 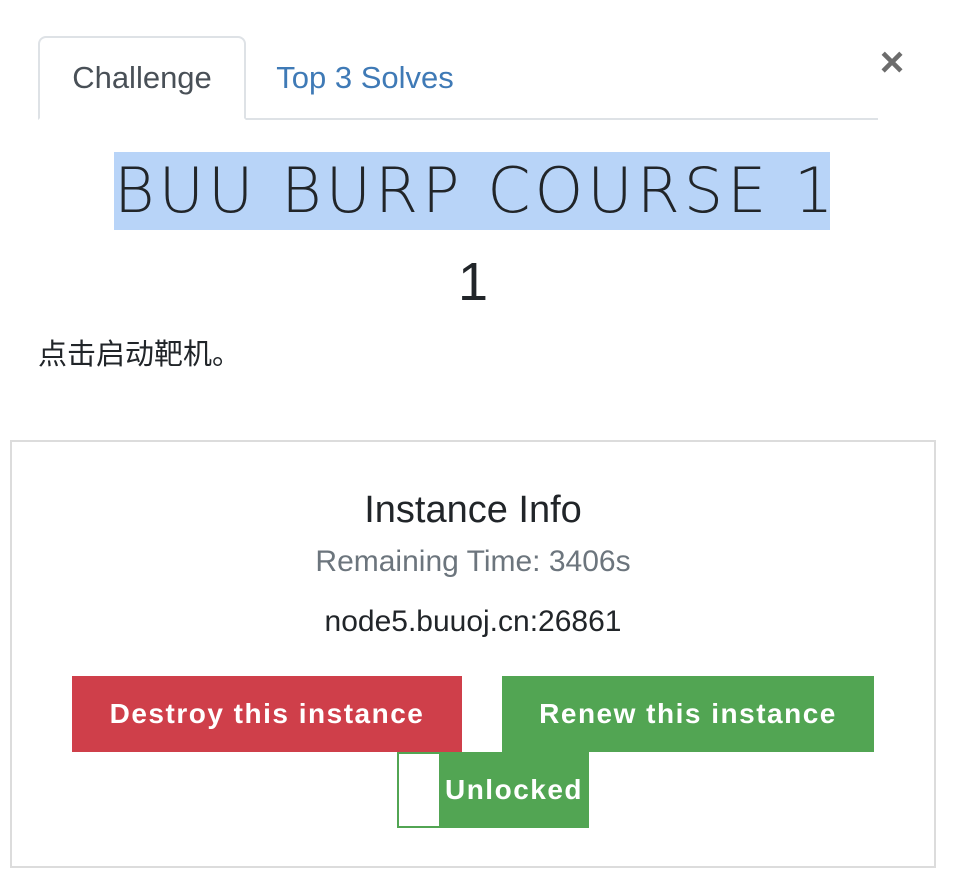 What do you see at coordinates (473, 561) in the screenshot?
I see `remaining-time: Remaining Time: 3406s` at bounding box center [473, 561].